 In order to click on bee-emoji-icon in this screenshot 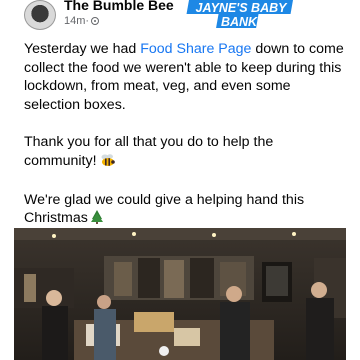, I will do `click(108, 163)`.